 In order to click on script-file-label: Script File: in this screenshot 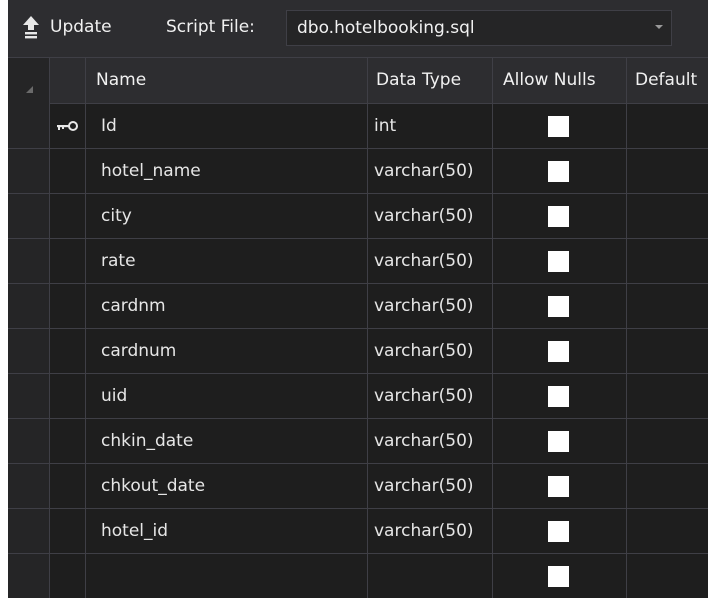, I will do `click(210, 27)`.